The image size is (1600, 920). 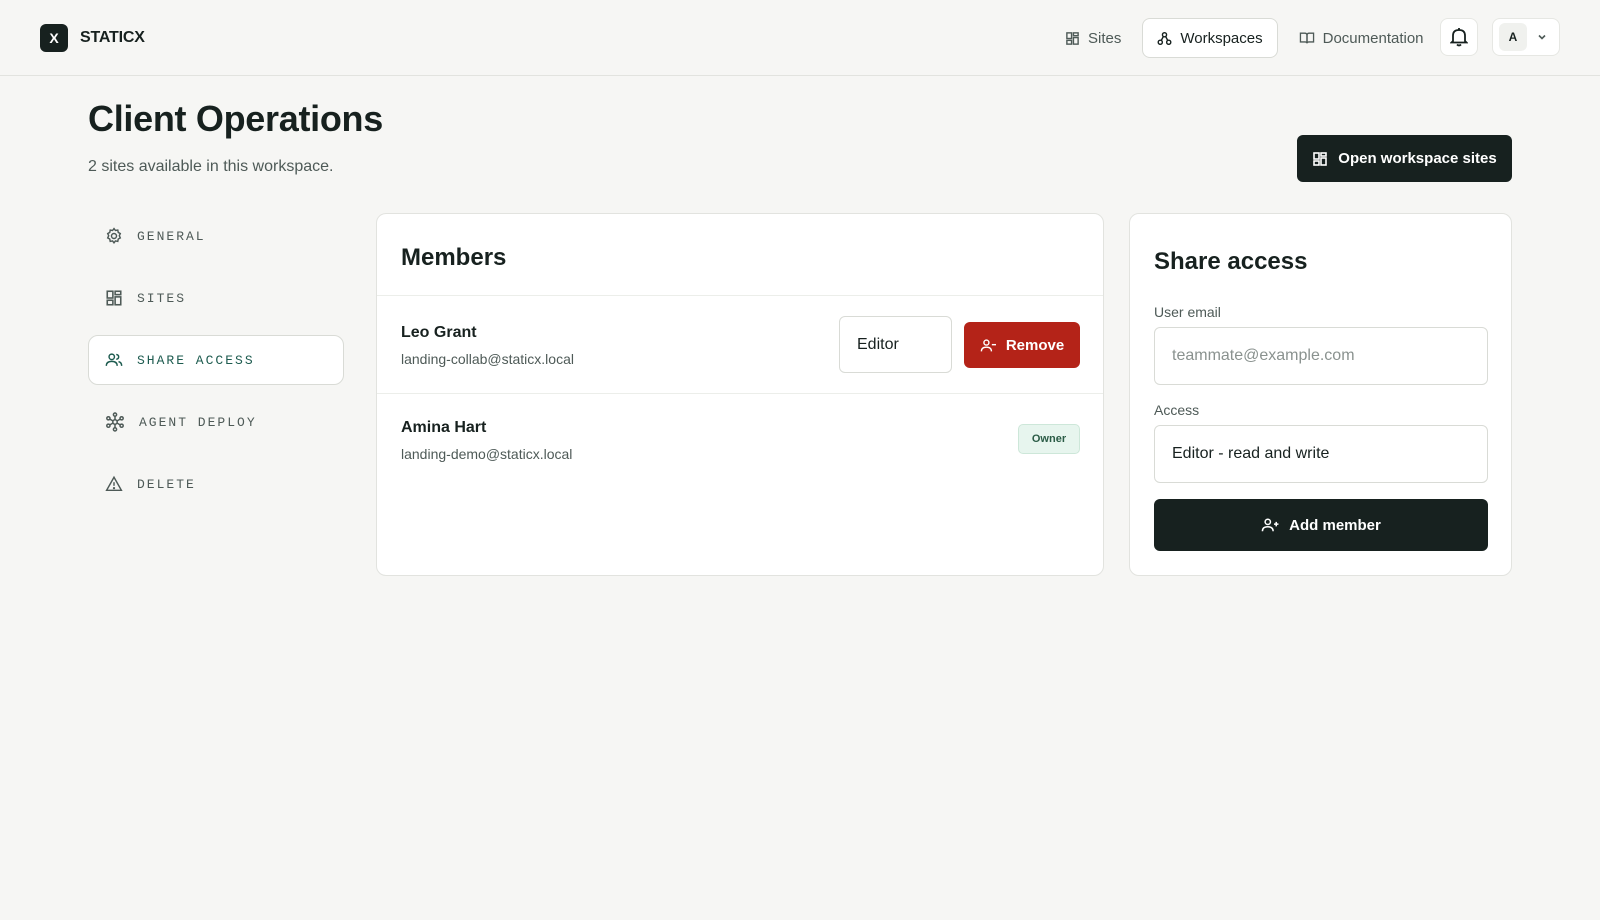 What do you see at coordinates (162, 298) in the screenshot?
I see `sidebar-item-label: SITES` at bounding box center [162, 298].